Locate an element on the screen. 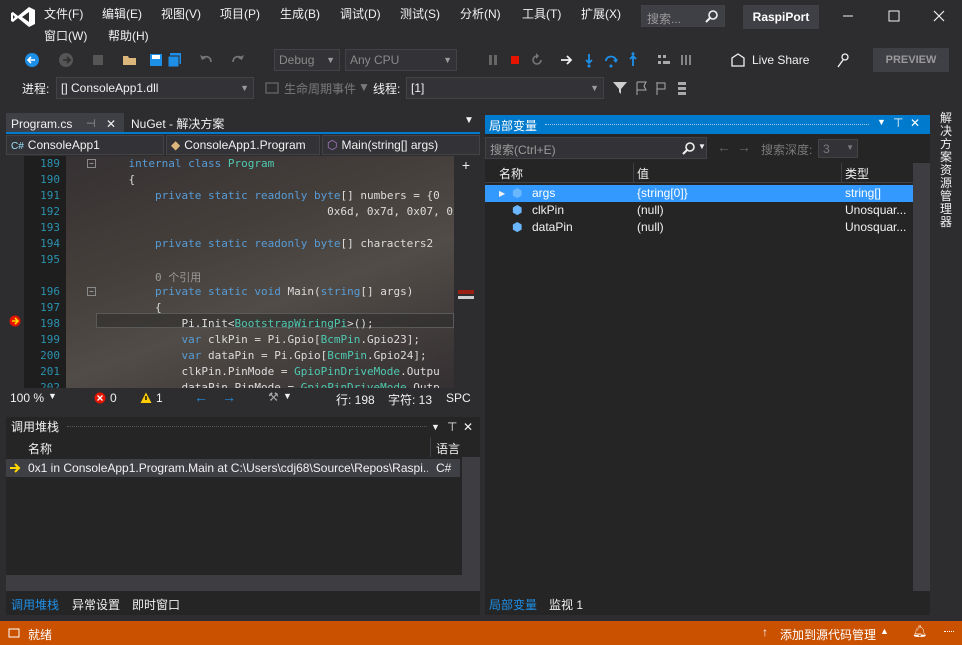  project-dropdown: C# ConsoleApp1 is located at coordinates (85, 145).